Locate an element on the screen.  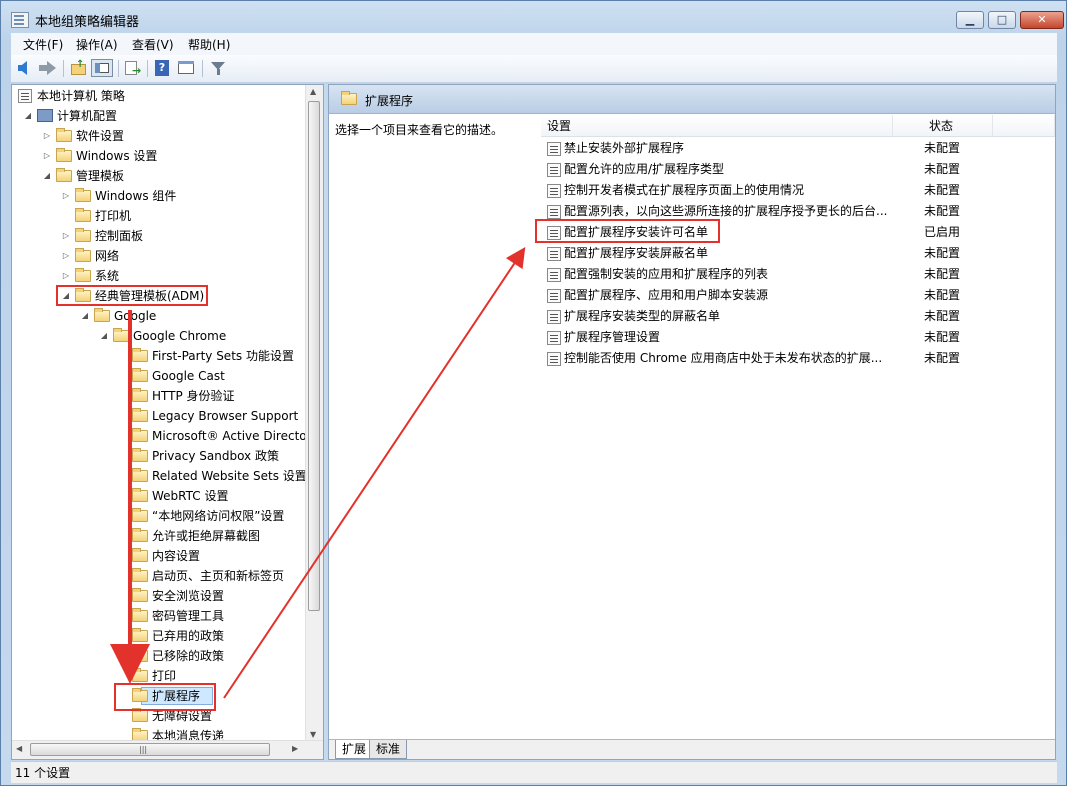
tree-item: Microsoft® Active Directo is located at coordinates (159, 436).